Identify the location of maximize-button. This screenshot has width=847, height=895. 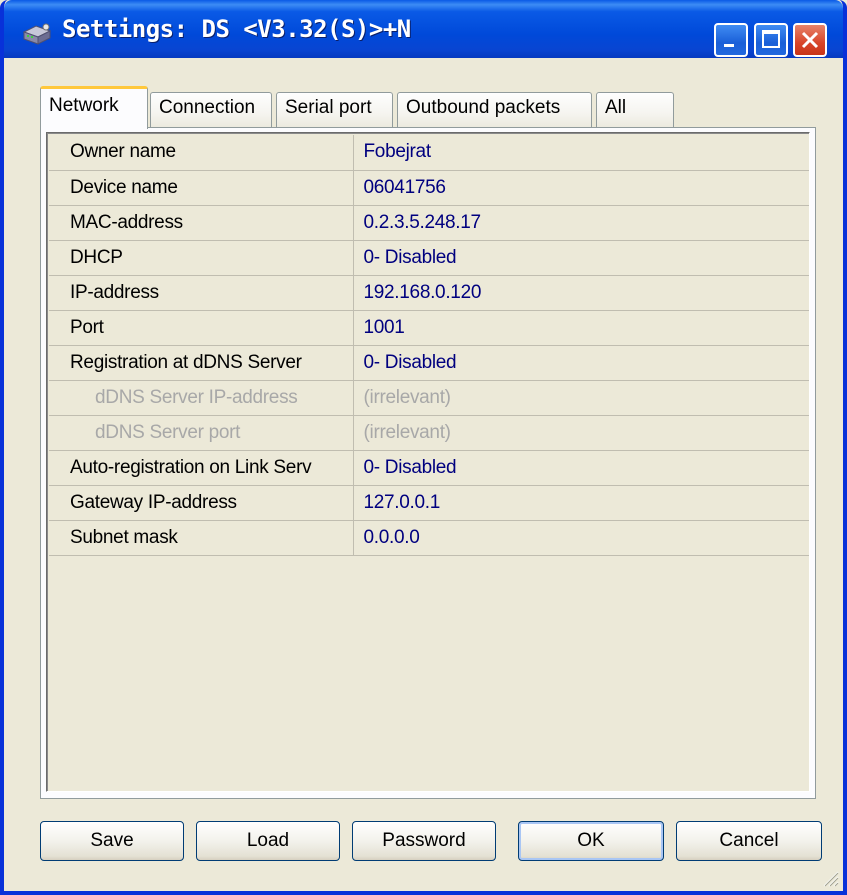
(771, 40).